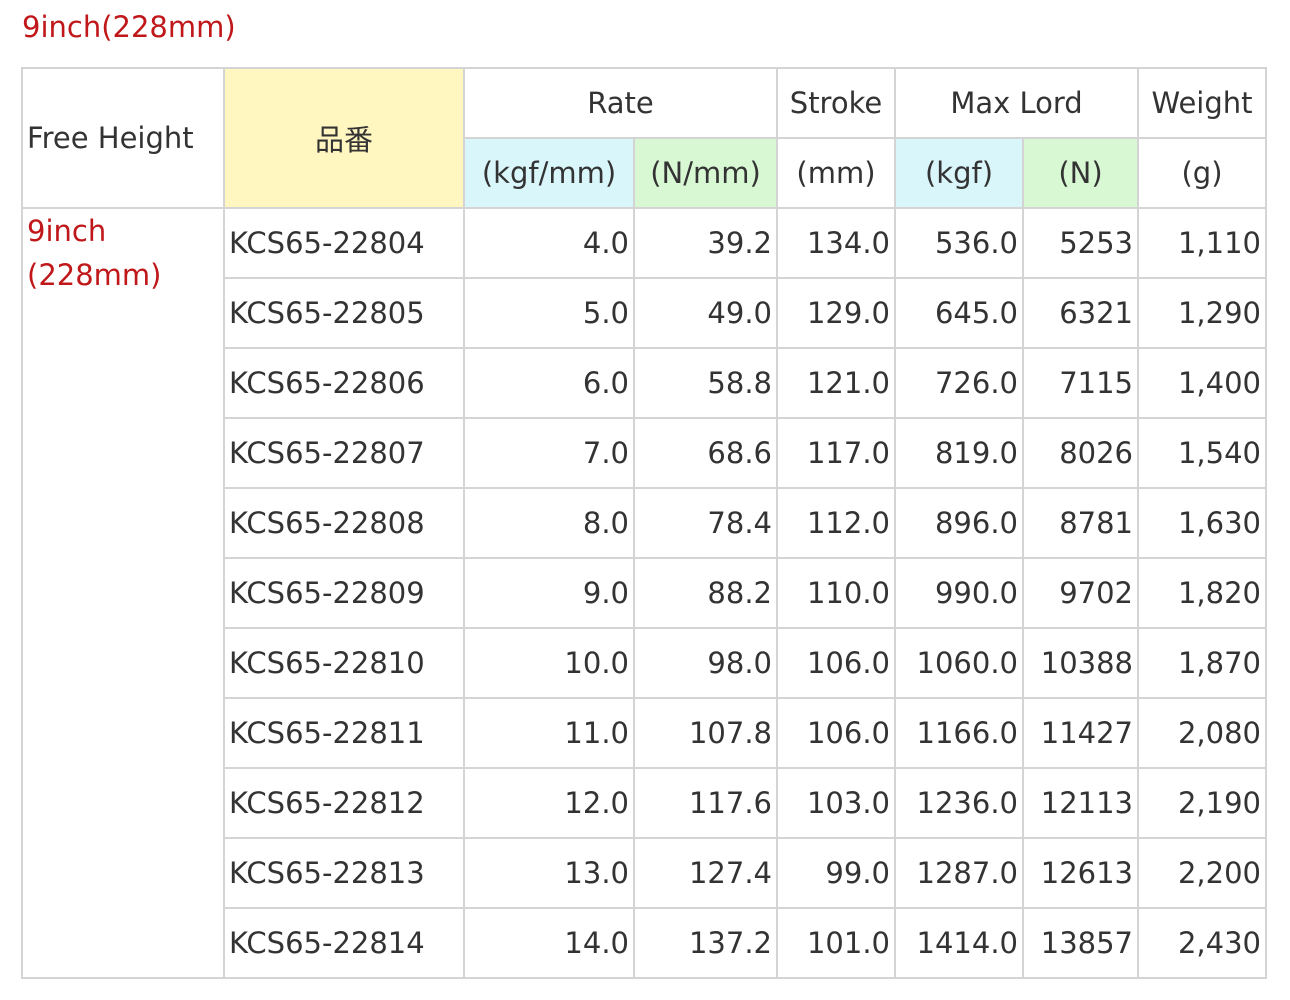 This screenshot has height=1000, width=1290. What do you see at coordinates (836, 103) in the screenshot?
I see `stroke-header: Stroke` at bounding box center [836, 103].